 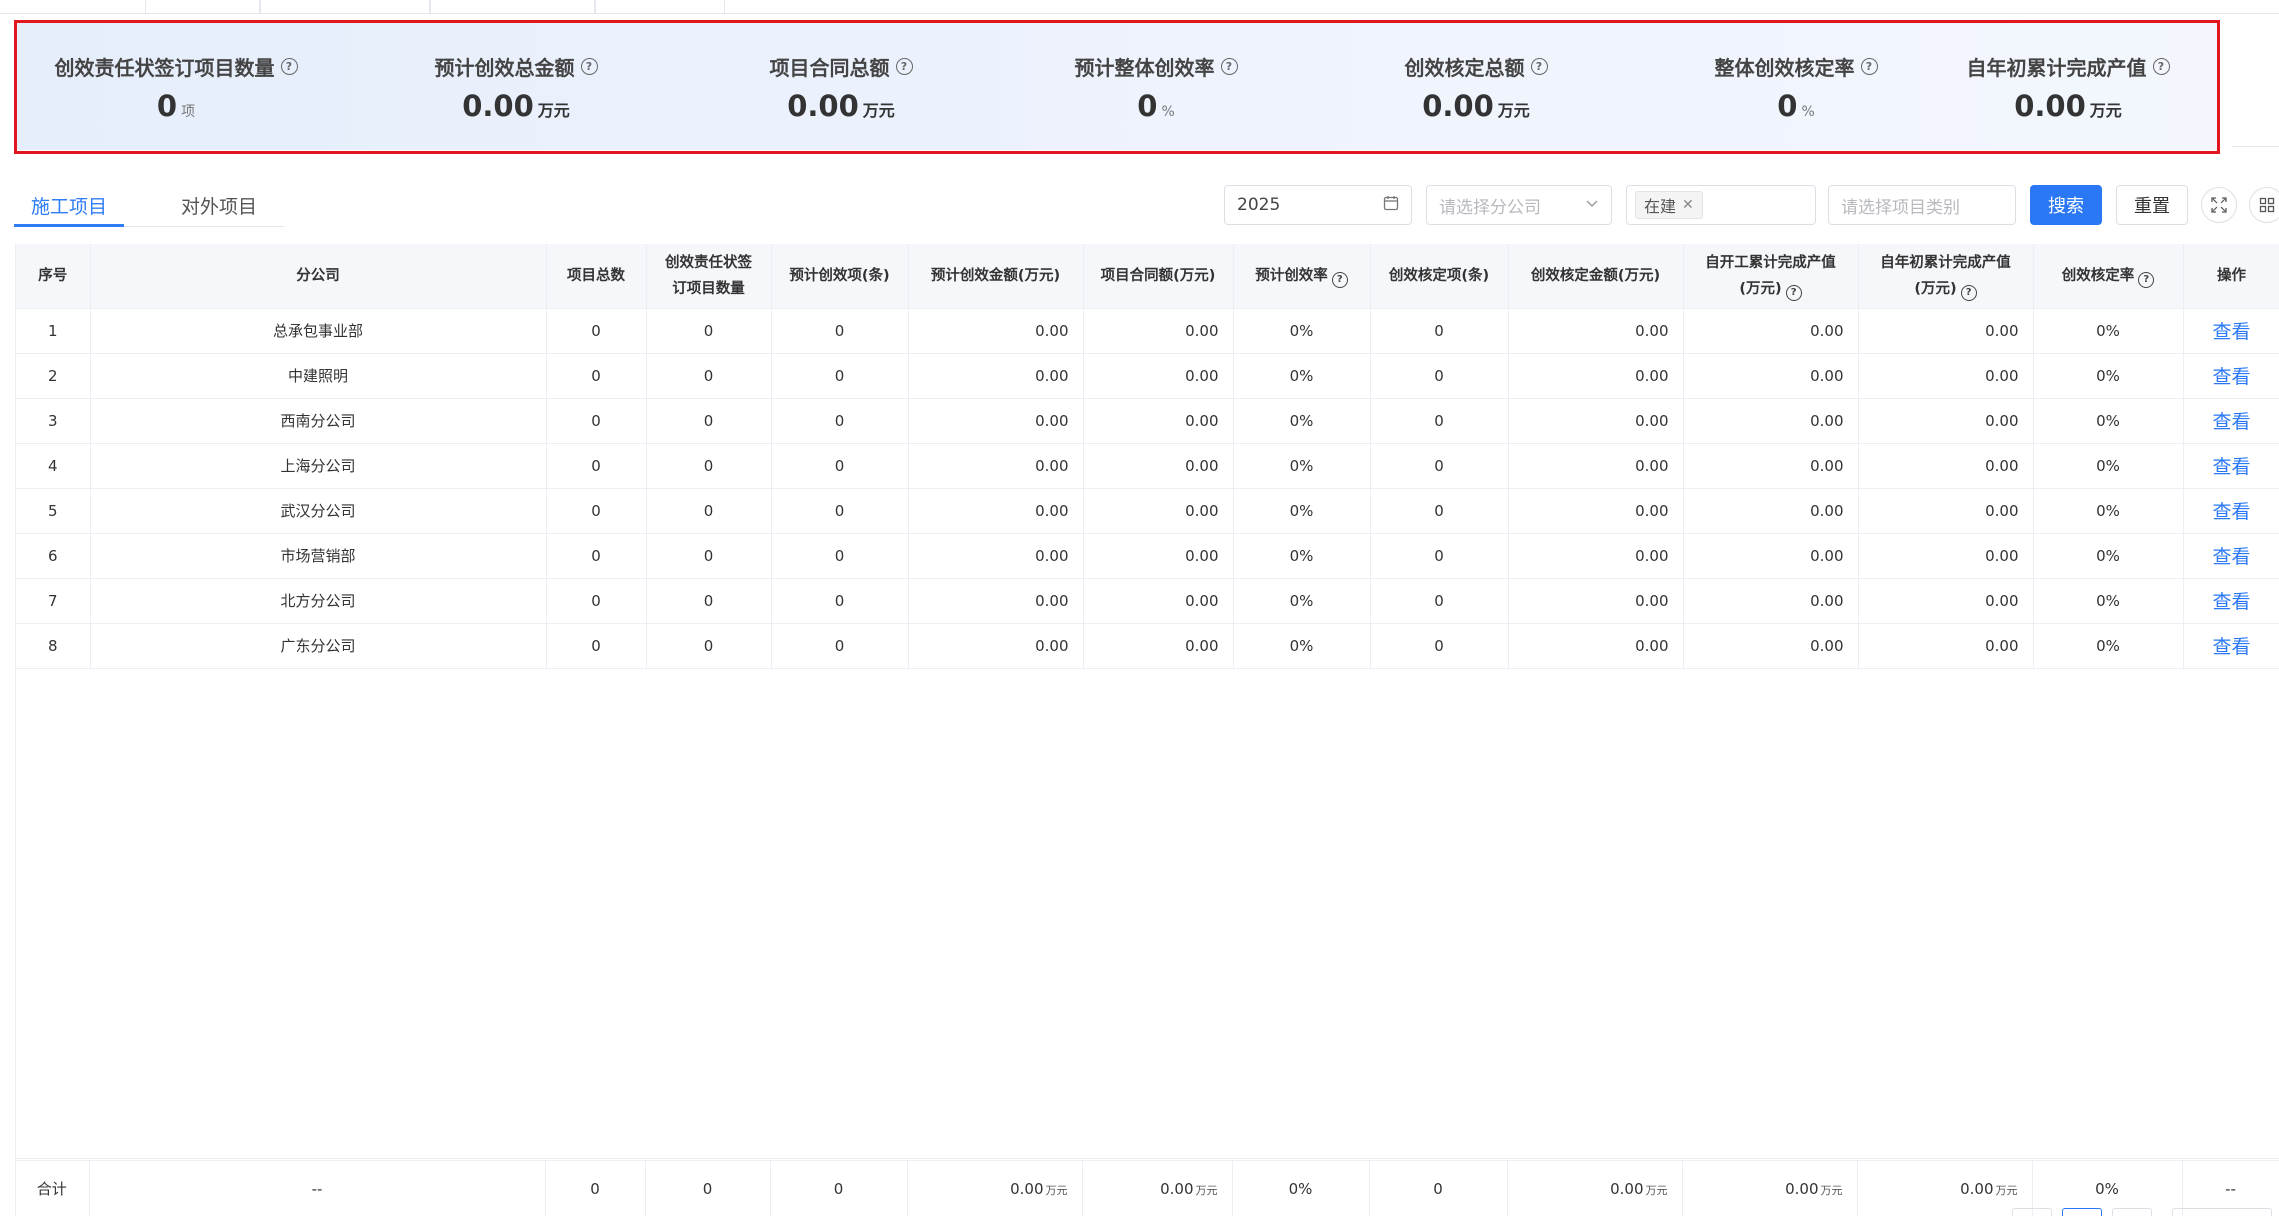 What do you see at coordinates (1922, 205) in the screenshot?
I see `category-select: 请选择项目类别` at bounding box center [1922, 205].